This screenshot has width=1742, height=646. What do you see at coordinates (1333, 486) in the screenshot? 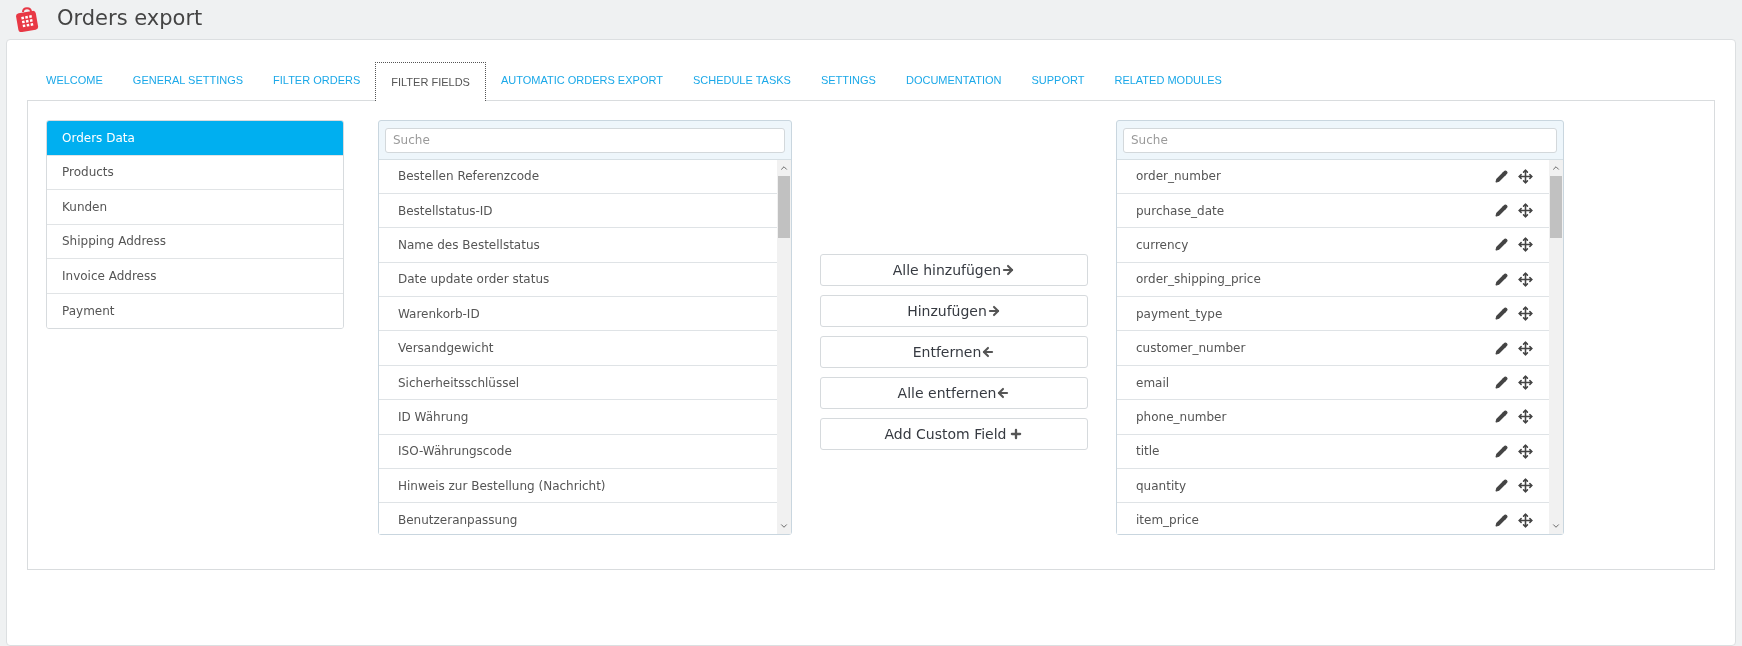
I see `field-list-item: quantity` at bounding box center [1333, 486].